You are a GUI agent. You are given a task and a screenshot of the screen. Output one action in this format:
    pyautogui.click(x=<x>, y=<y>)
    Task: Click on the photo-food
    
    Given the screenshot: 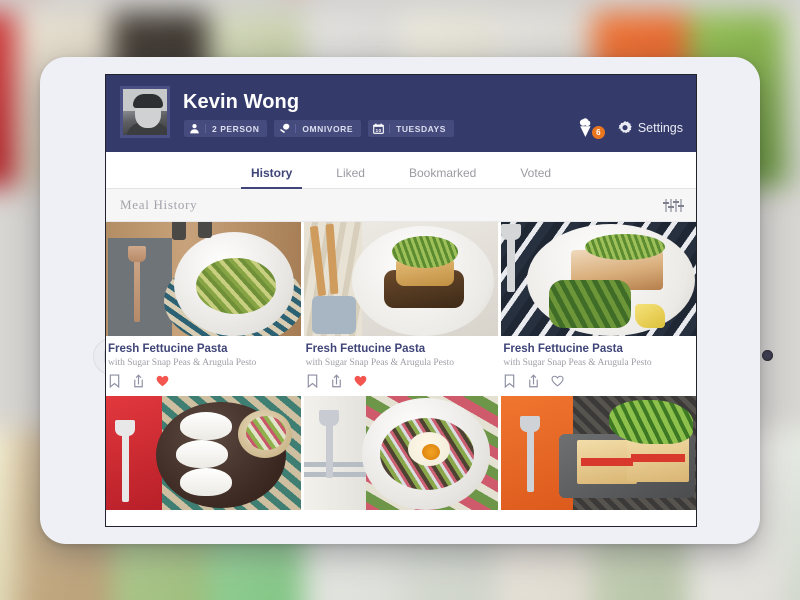 What is the action you would take?
    pyautogui.click(x=236, y=286)
    